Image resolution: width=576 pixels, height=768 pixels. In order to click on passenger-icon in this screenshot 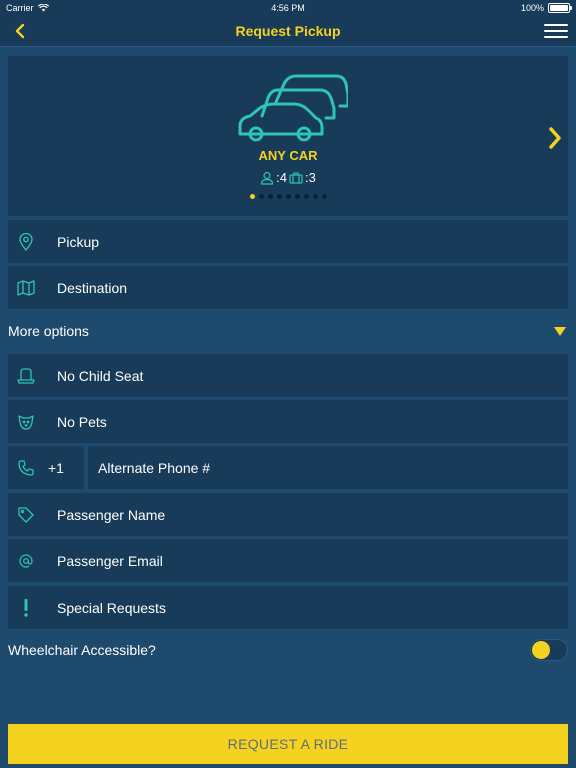, I will do `click(267, 178)`.